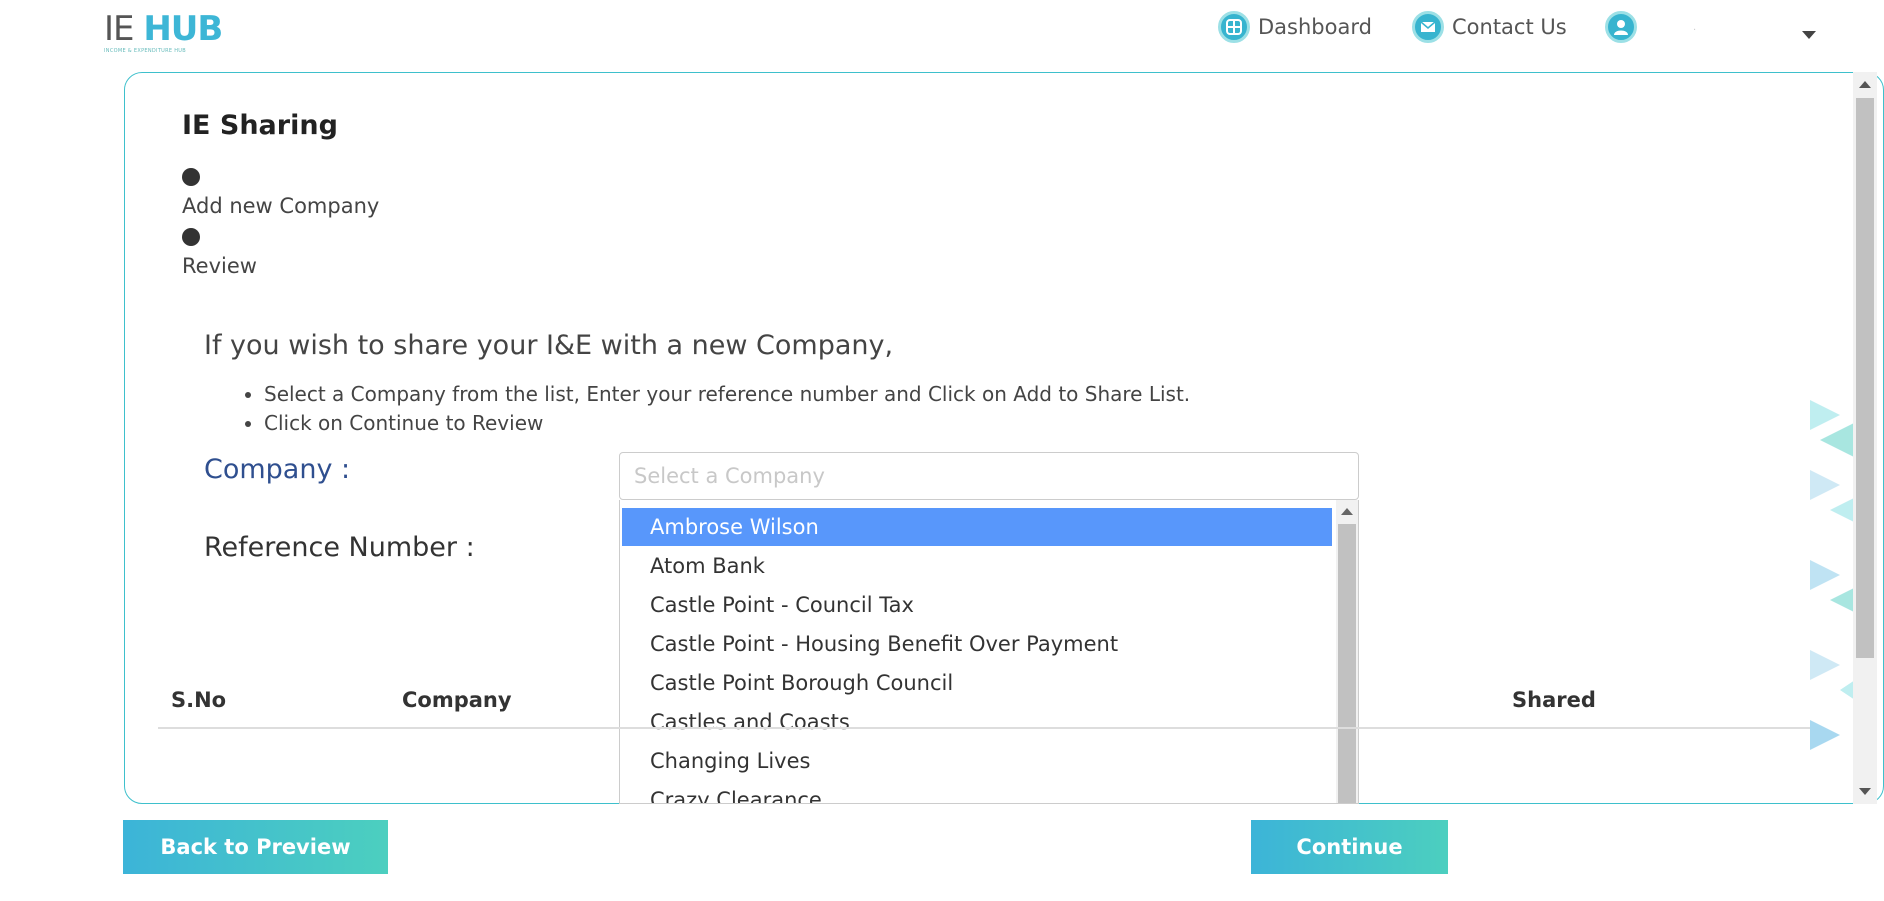  What do you see at coordinates (1234, 27) in the screenshot?
I see `dashboard-icon` at bounding box center [1234, 27].